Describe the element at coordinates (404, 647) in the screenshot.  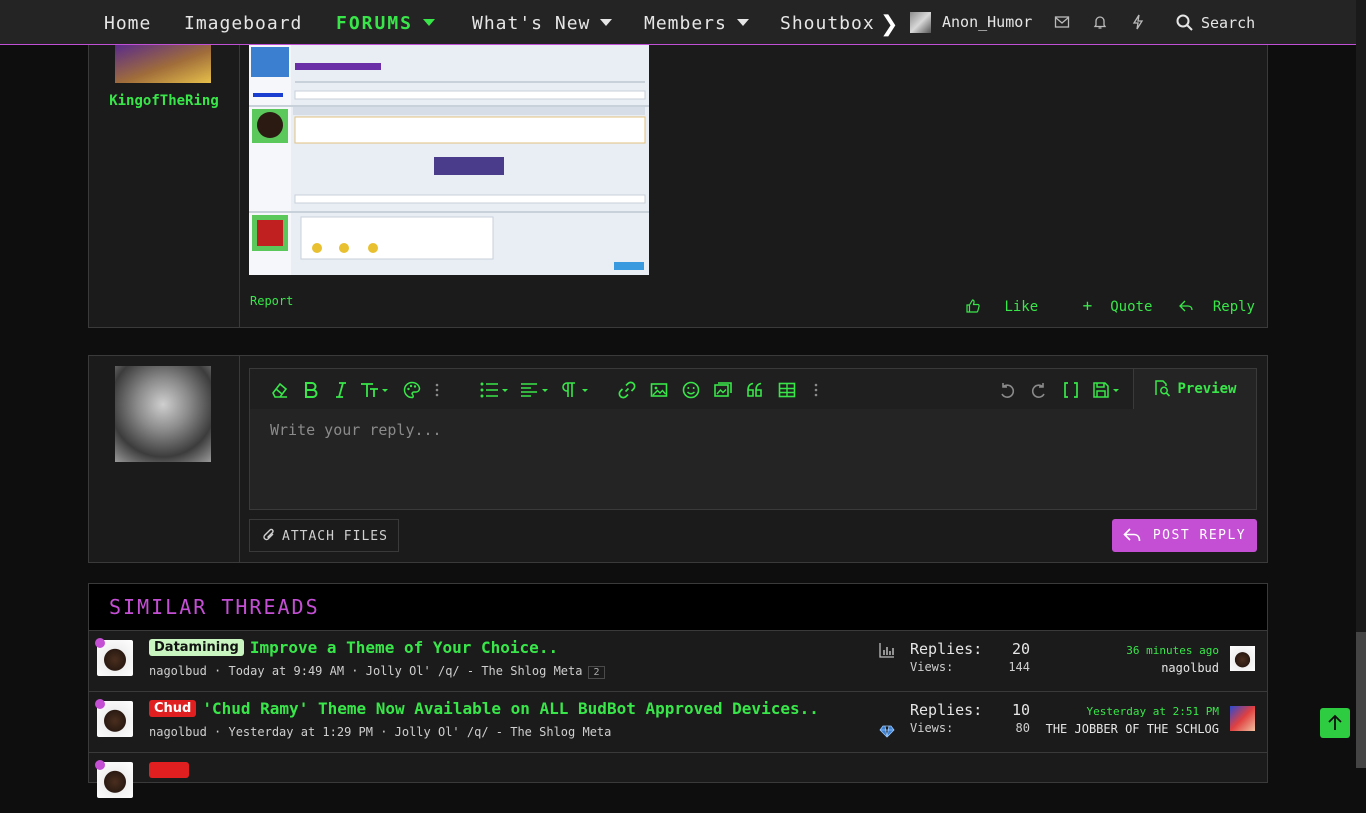
I see `thread-title-text: Improve a Theme of Your Choice..` at that location.